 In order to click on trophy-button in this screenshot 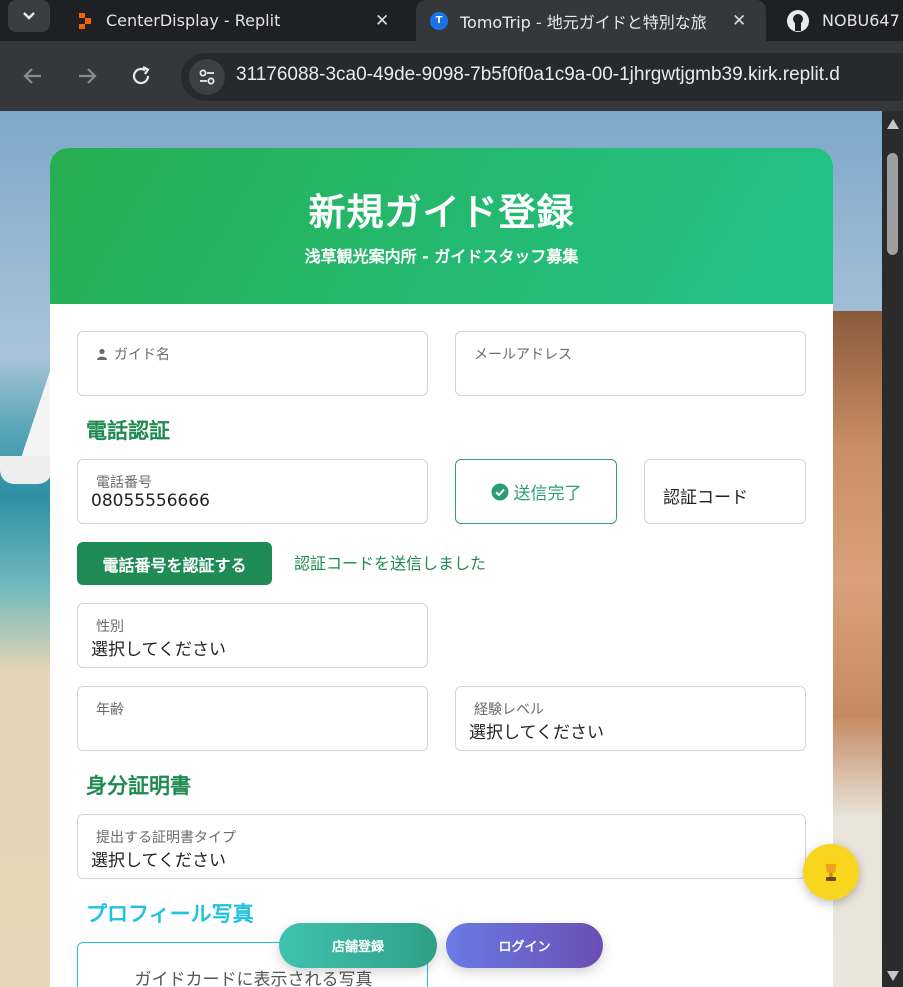, I will do `click(831, 872)`.